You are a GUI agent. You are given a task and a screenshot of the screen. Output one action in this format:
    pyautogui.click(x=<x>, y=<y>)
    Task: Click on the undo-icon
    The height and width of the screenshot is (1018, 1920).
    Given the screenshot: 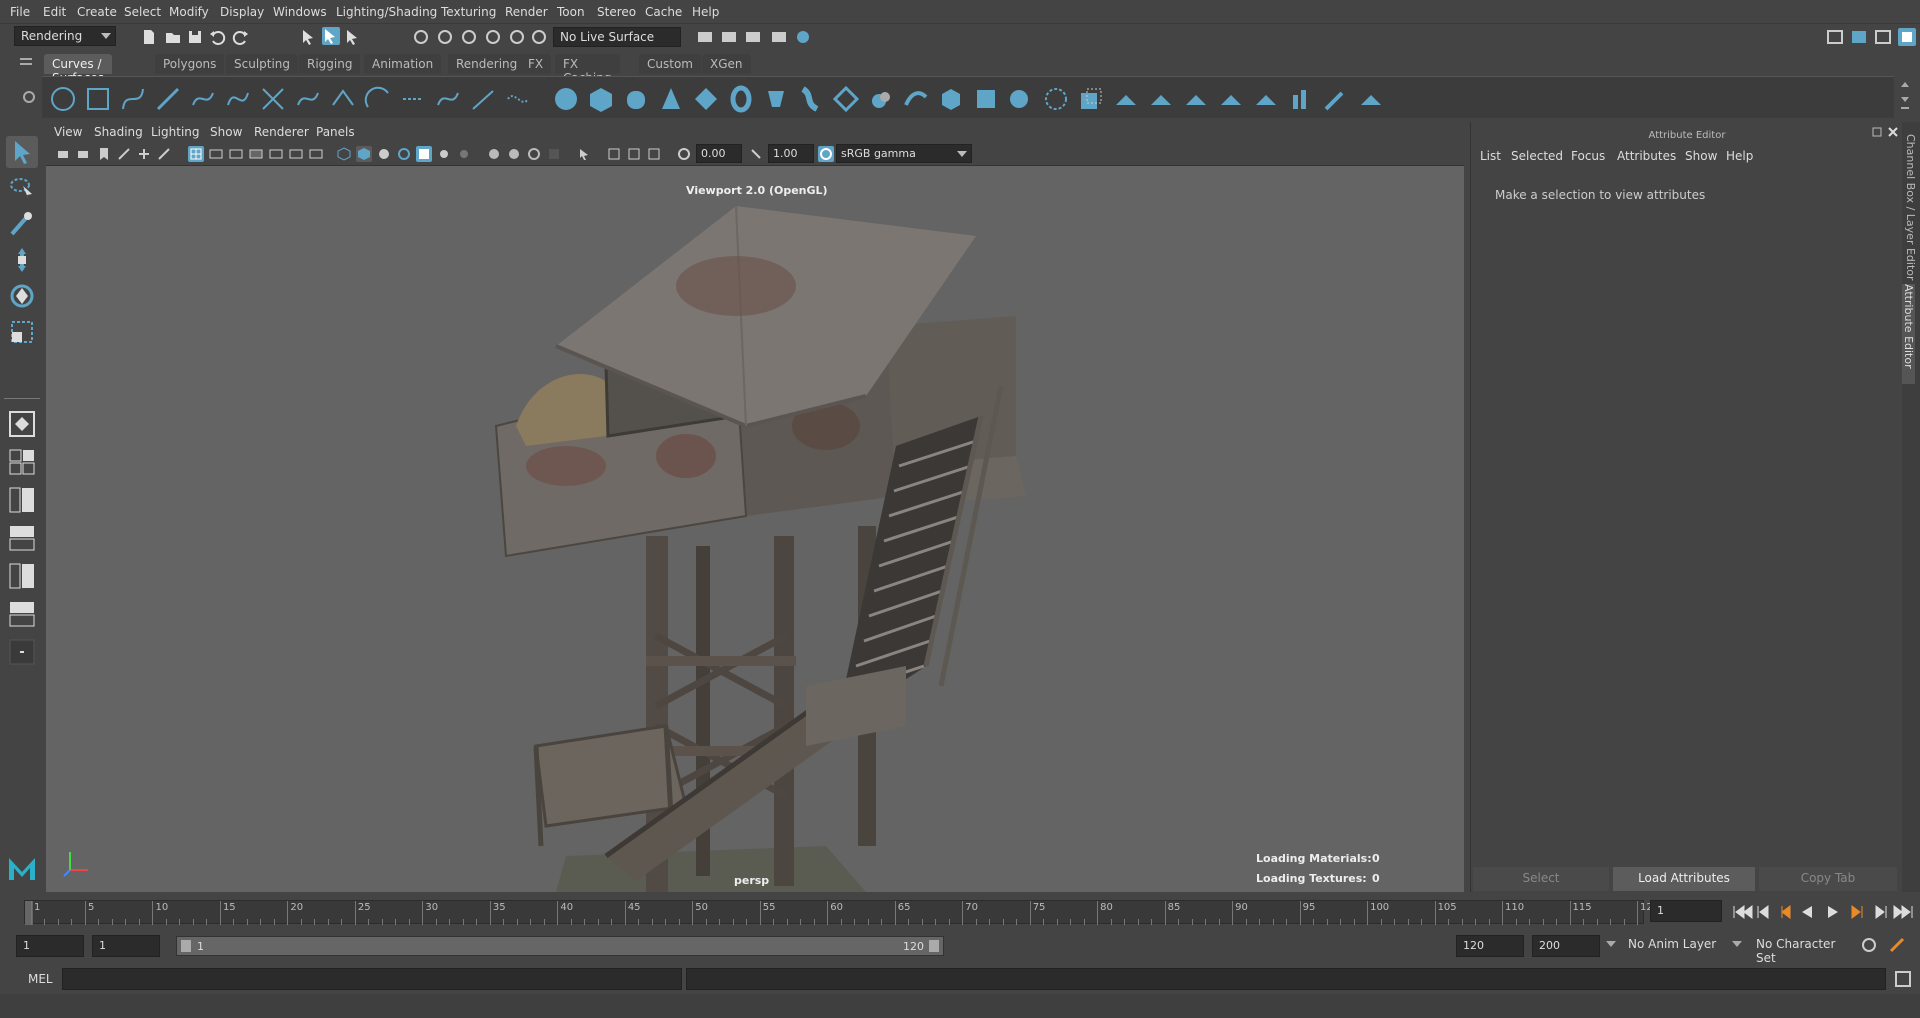 What is the action you would take?
    pyautogui.click(x=217, y=37)
    